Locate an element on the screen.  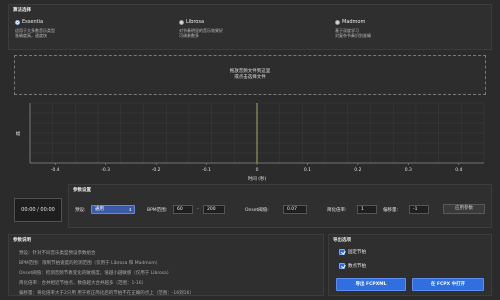
algorithm-title: 算法选择 is located at coordinates (22, 10).